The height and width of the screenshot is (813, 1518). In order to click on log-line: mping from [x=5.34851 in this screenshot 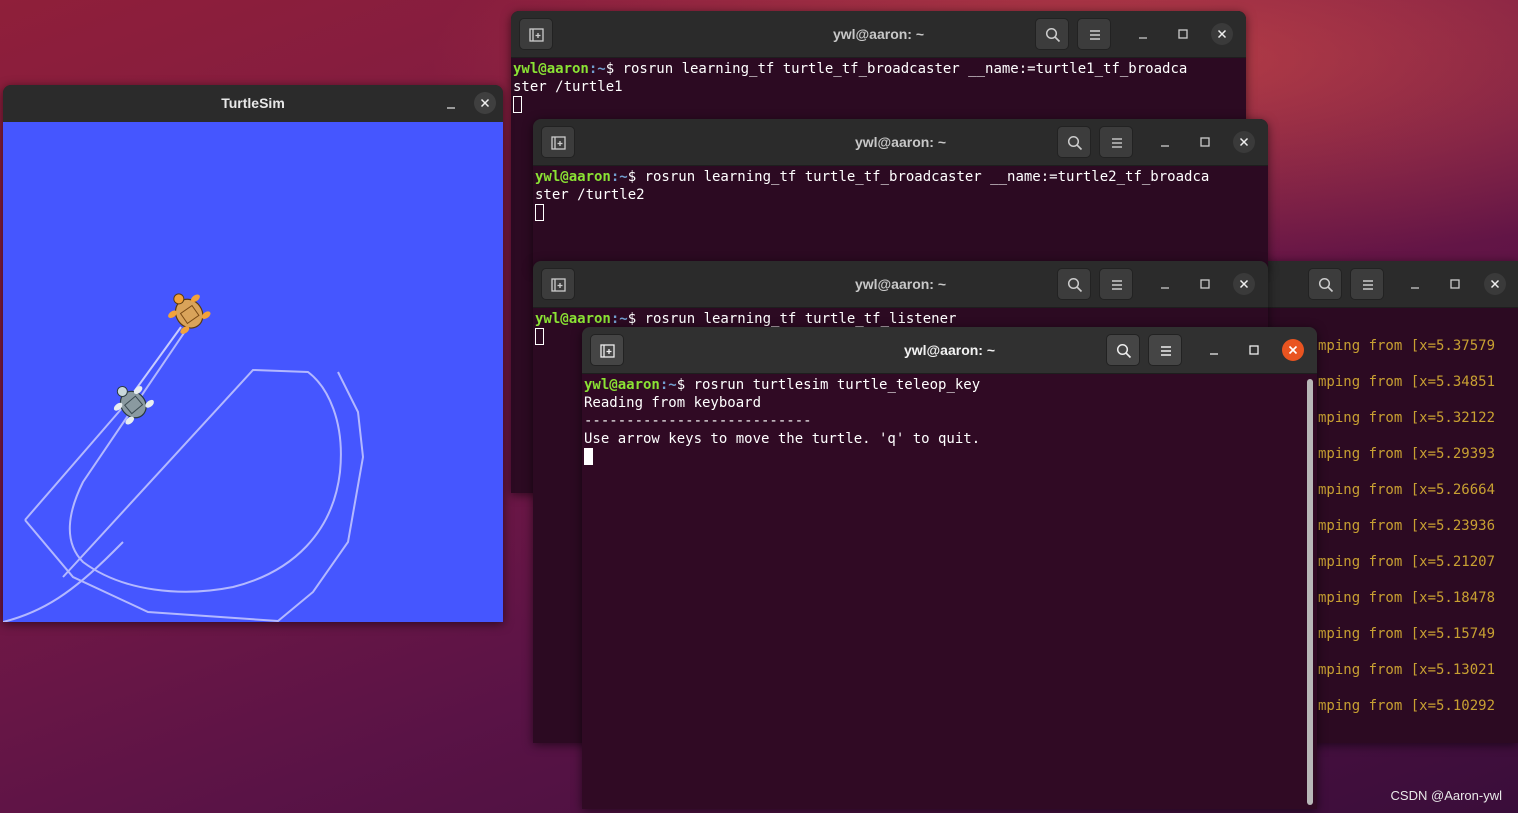, I will do `click(1407, 382)`.